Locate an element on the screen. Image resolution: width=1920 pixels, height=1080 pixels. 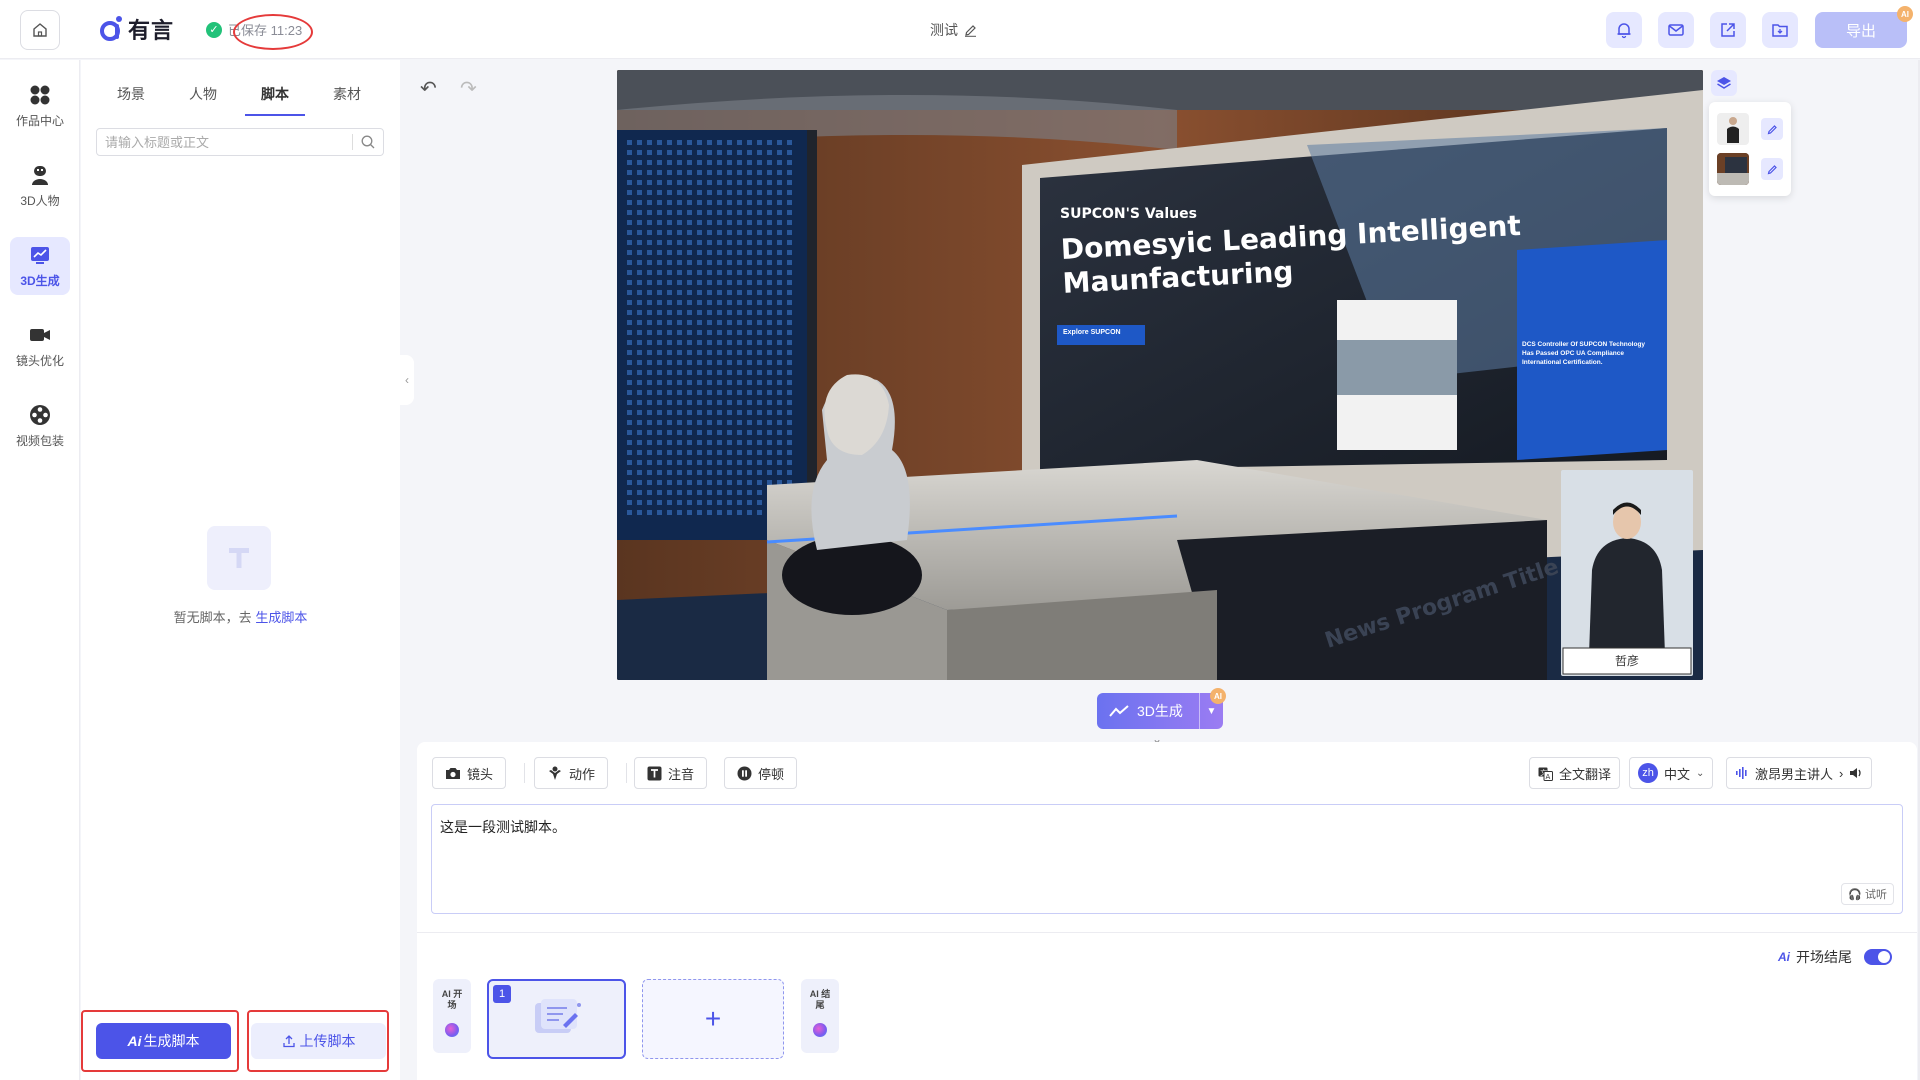
pause-tool-button: 停顿 is located at coordinates (761, 773).